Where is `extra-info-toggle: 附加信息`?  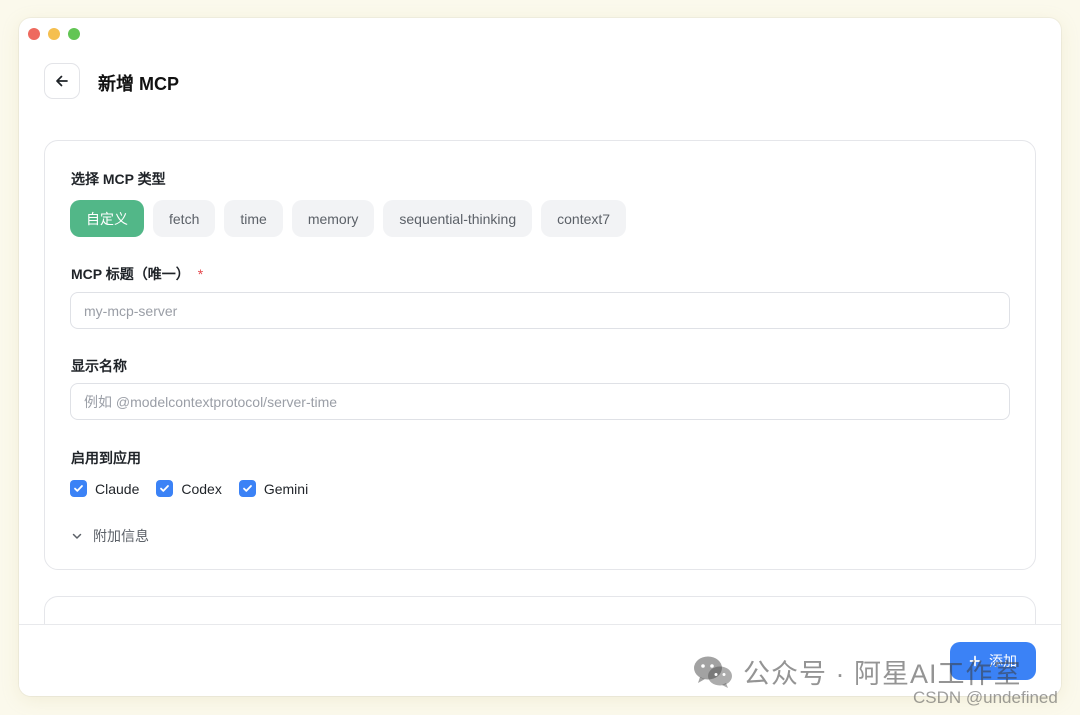 extra-info-toggle: 附加信息 is located at coordinates (110, 536).